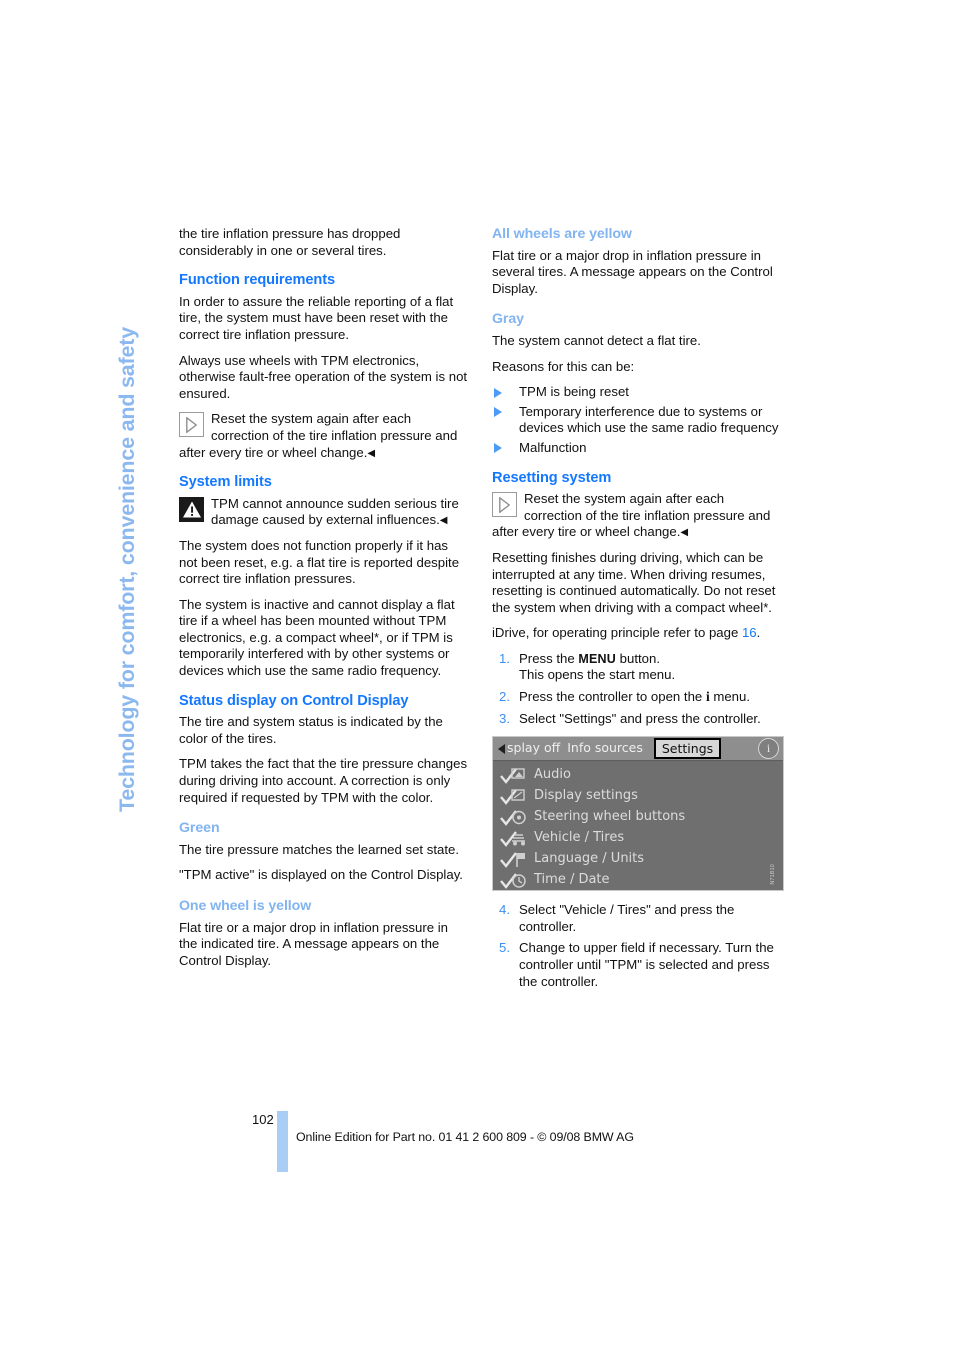 The height and width of the screenshot is (1350, 954). What do you see at coordinates (608, 748) in the screenshot?
I see `idrive-tab-info-sources: Info sources` at bounding box center [608, 748].